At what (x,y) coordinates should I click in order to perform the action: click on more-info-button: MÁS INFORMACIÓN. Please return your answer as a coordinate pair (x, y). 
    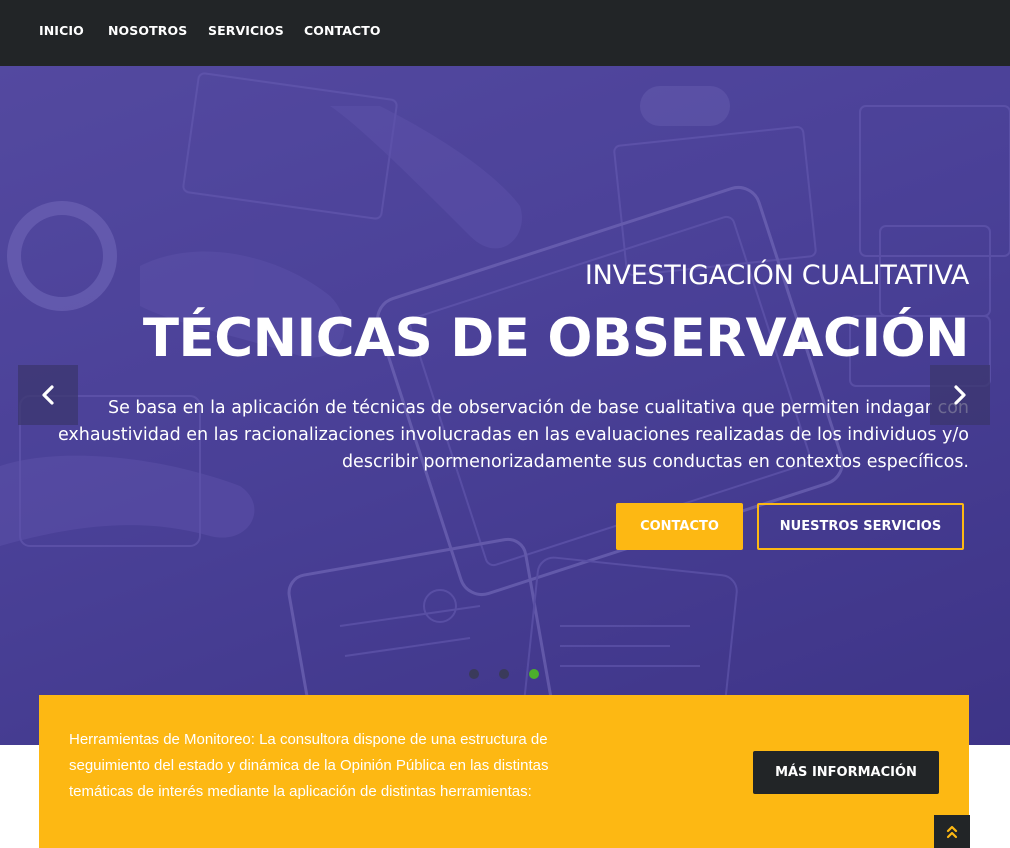
    Looking at the image, I should click on (846, 772).